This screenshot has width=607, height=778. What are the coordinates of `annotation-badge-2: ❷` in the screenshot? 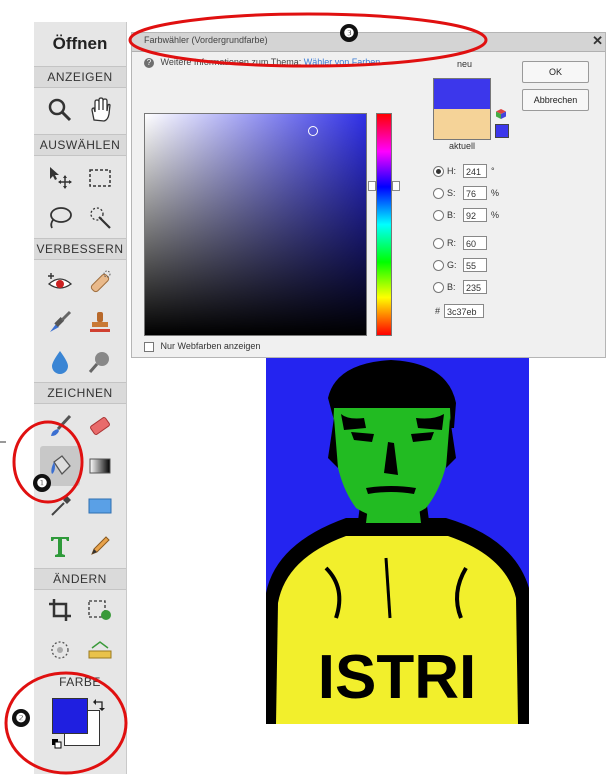 It's located at (21, 718).